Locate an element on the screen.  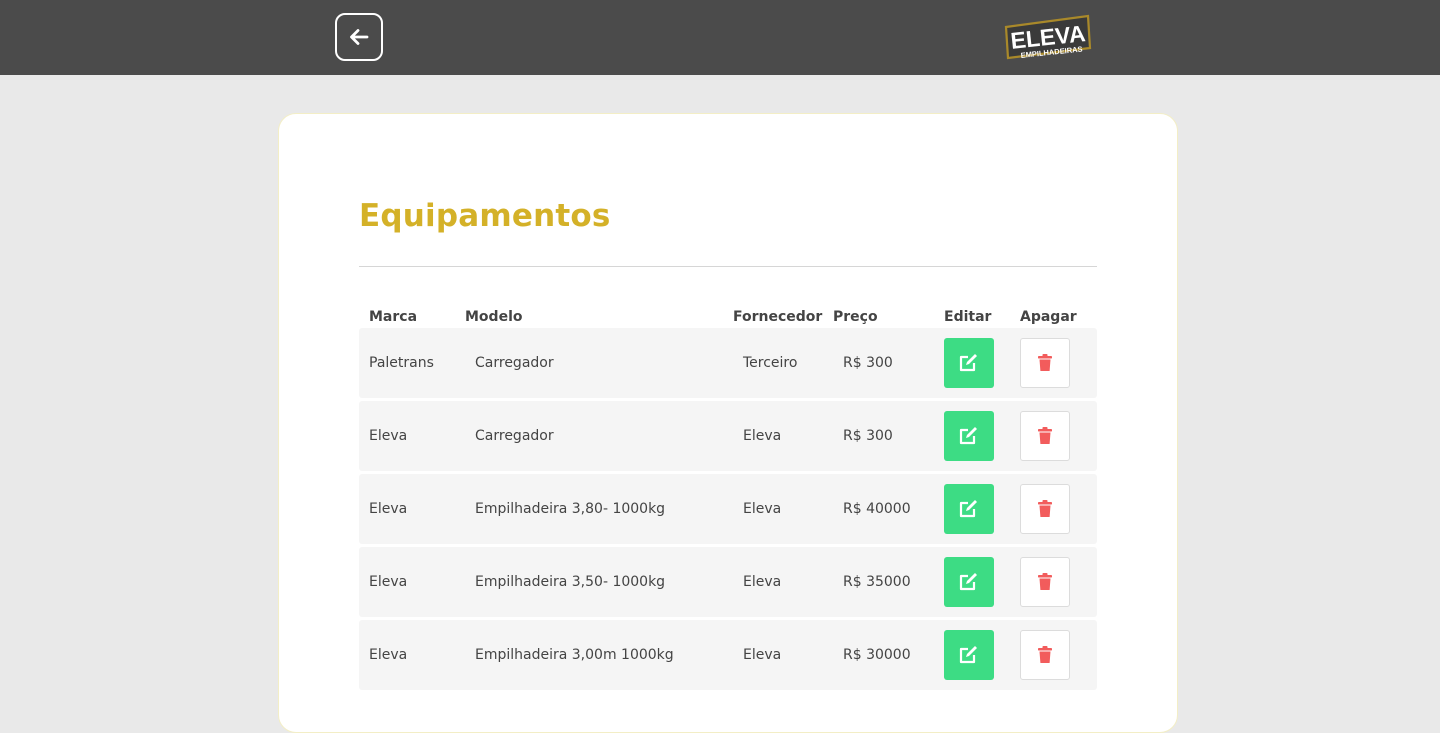
header-edit: Editar is located at coordinates (968, 317).